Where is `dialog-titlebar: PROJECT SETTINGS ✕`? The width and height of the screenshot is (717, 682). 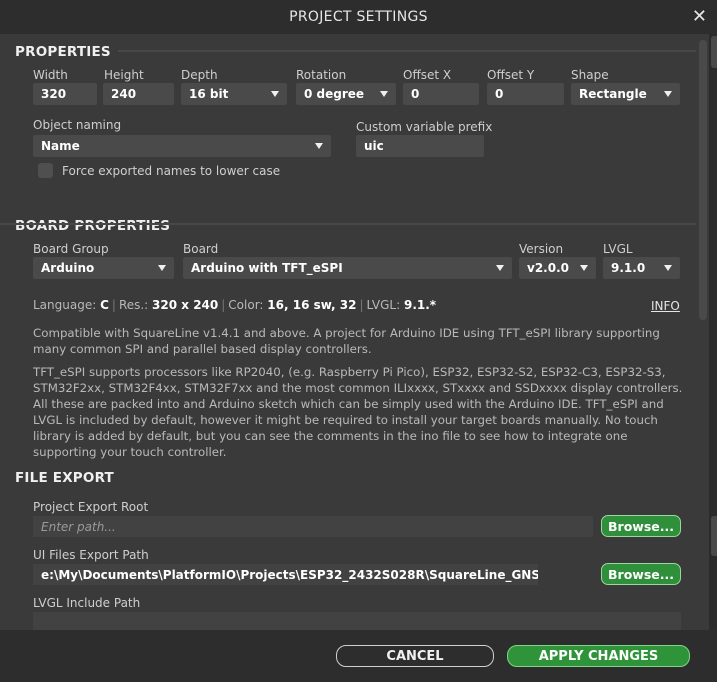
dialog-titlebar: PROJECT SETTINGS ✕ is located at coordinates (358, 17).